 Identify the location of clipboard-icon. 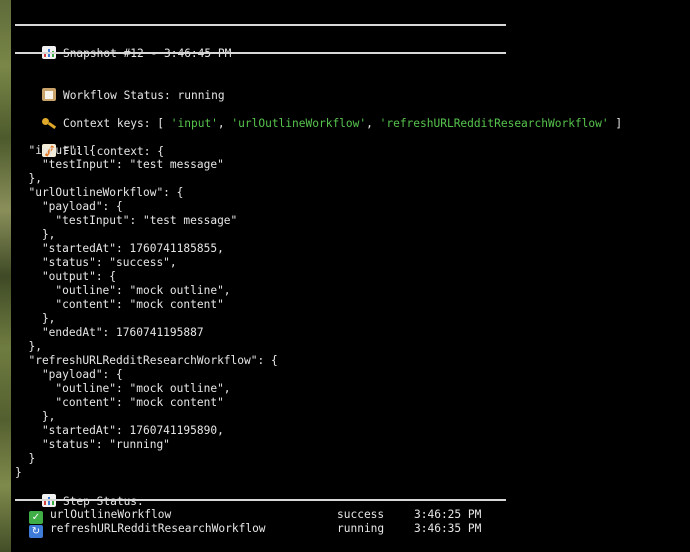
(48, 94).